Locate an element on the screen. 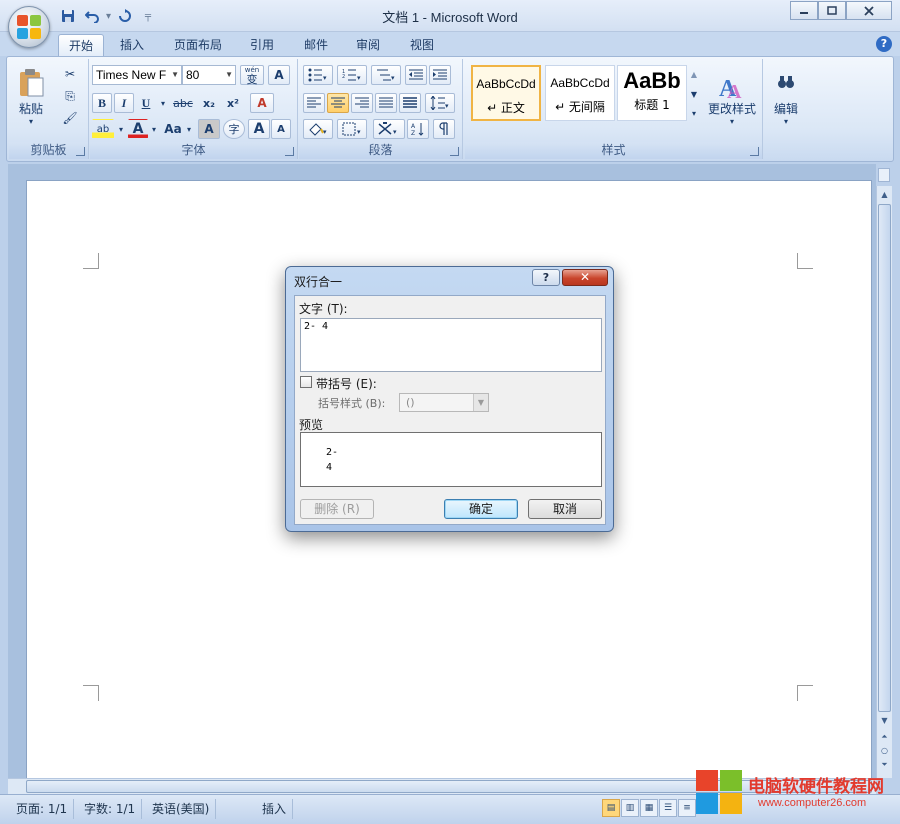  view-ruler-icon is located at coordinates (884, 175).